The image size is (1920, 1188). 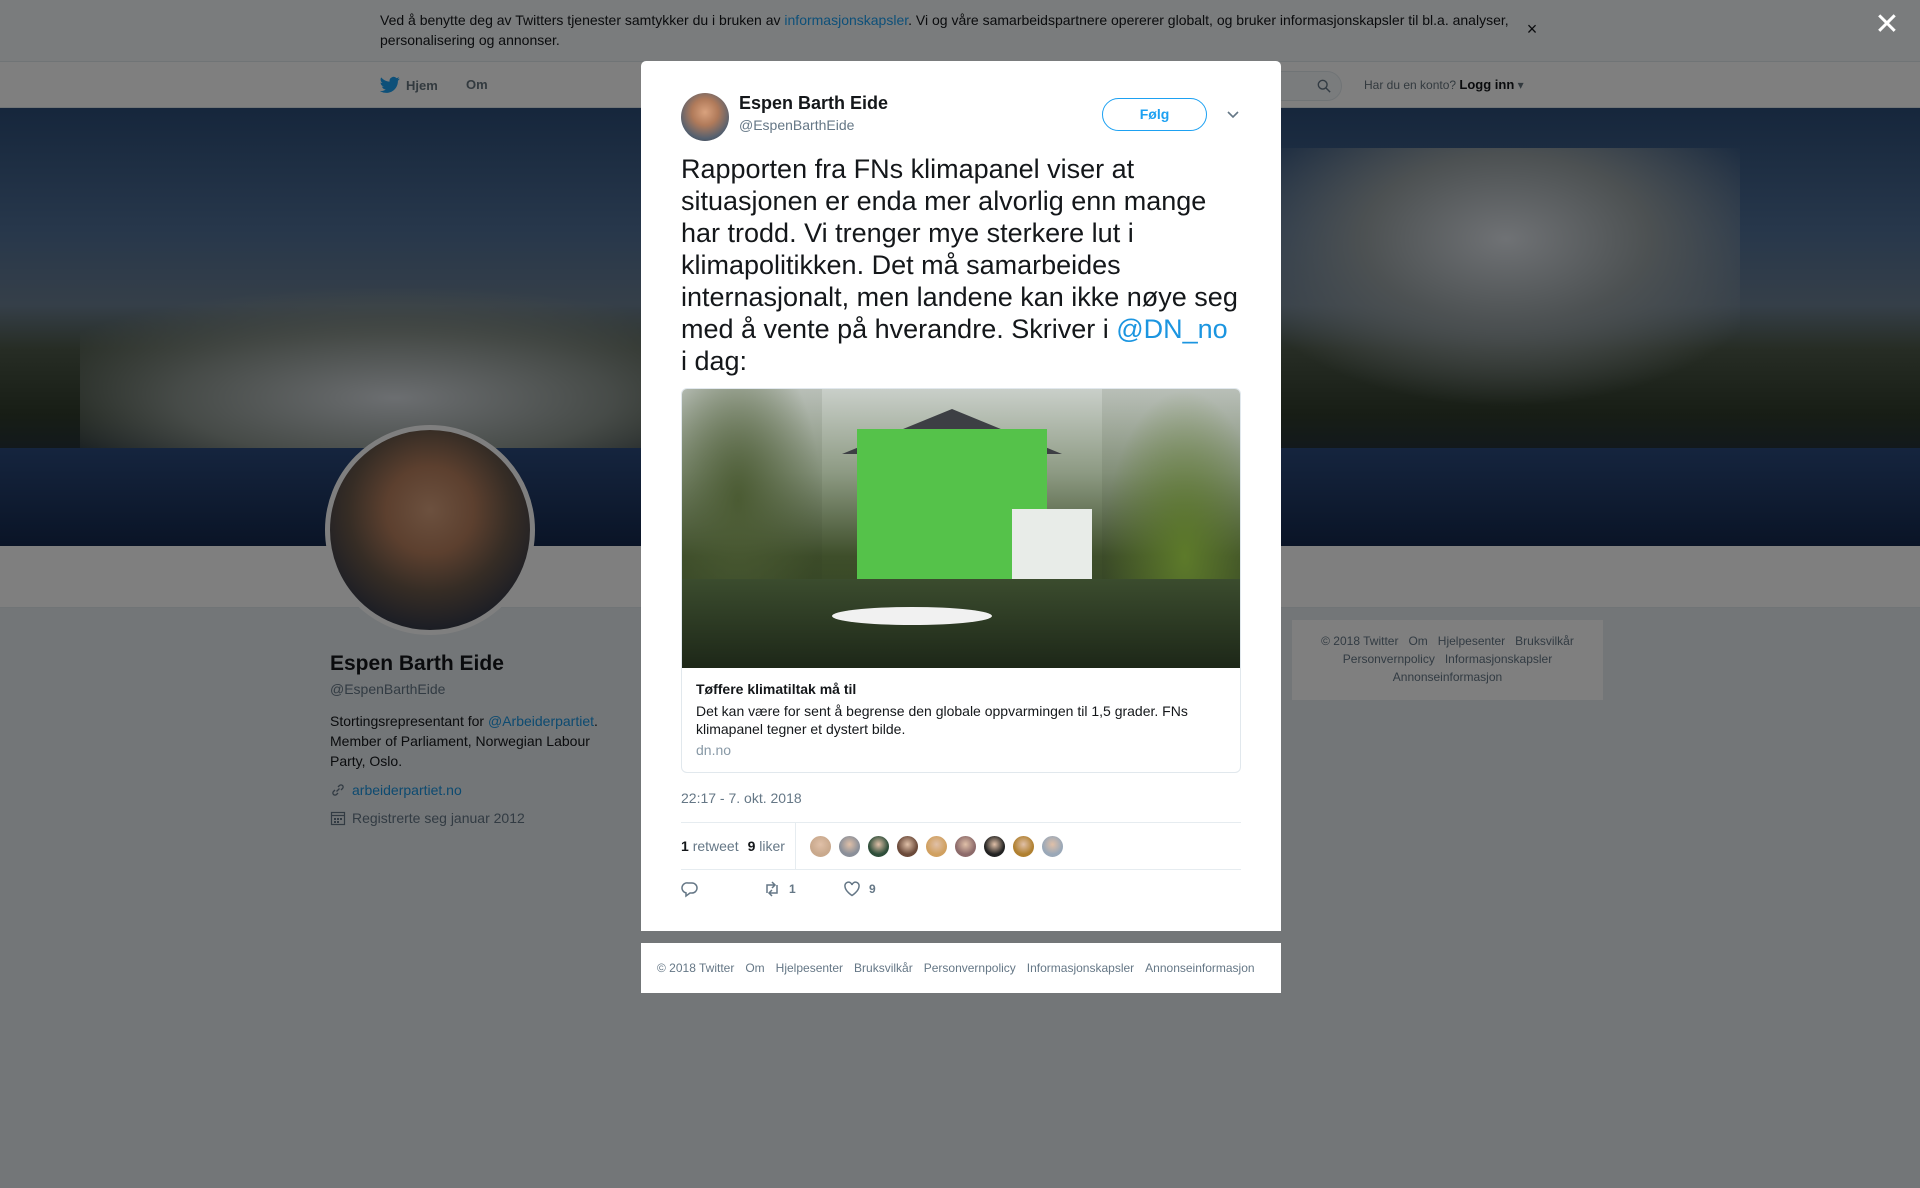 What do you see at coordinates (751, 846) in the screenshot?
I see `like-count: 9` at bounding box center [751, 846].